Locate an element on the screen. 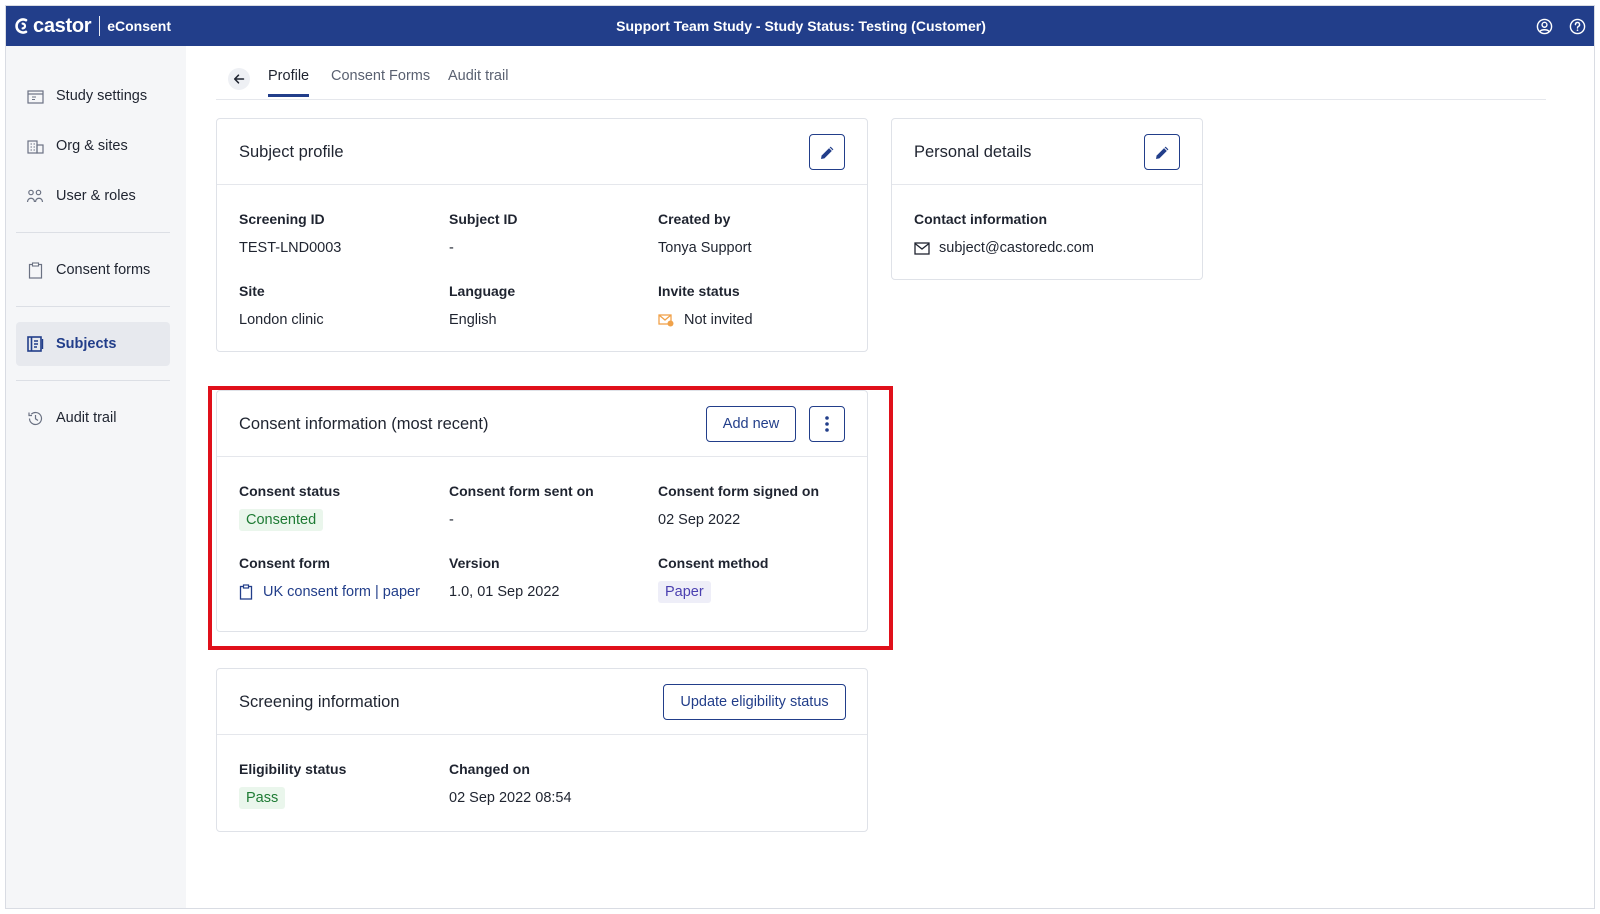  sidebar-item-label: Study settings is located at coordinates (102, 96).